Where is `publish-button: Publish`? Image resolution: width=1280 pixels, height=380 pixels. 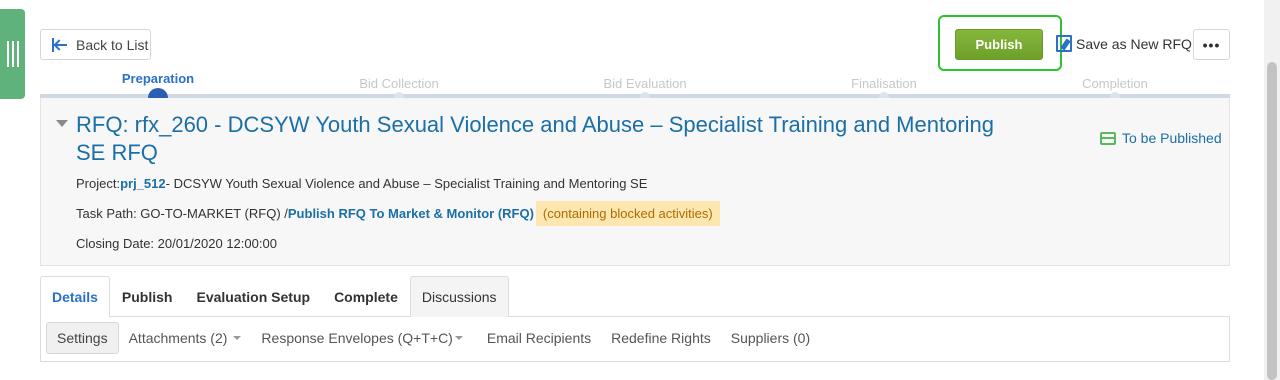
publish-button: Publish is located at coordinates (999, 44).